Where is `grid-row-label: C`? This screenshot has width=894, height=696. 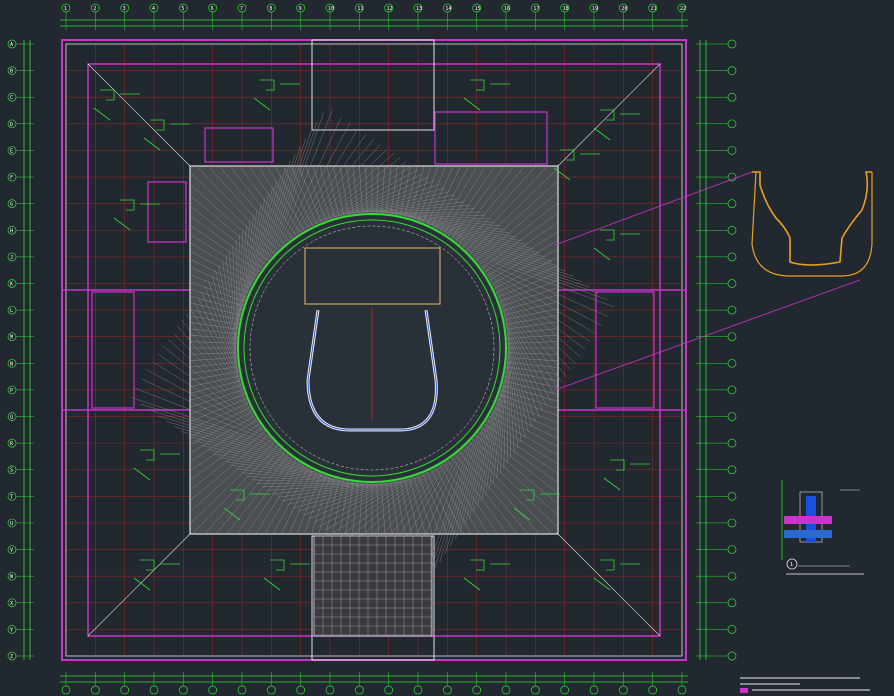
grid-row-label: C is located at coordinates (11, 98).